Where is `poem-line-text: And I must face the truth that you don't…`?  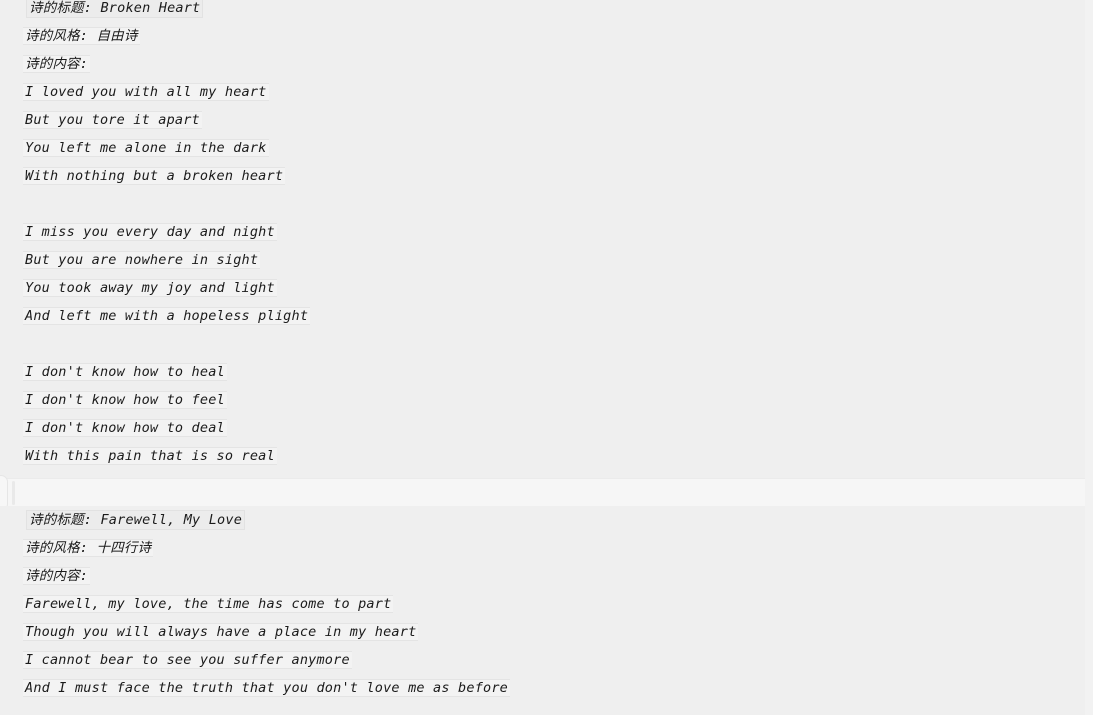
poem-line-text: And I must face the truth that you don't… is located at coordinates (267, 688).